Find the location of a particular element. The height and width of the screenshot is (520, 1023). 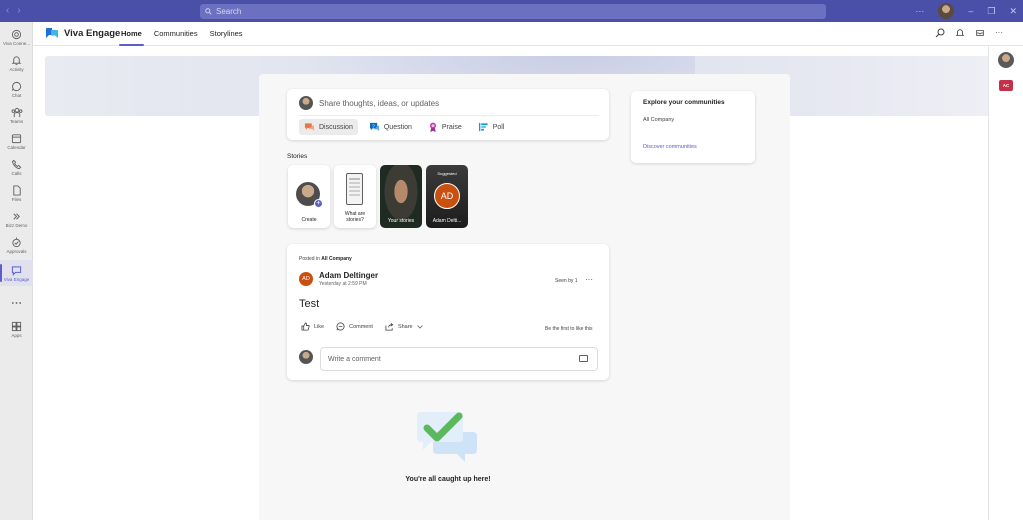

inbox-icon is located at coordinates (980, 33).